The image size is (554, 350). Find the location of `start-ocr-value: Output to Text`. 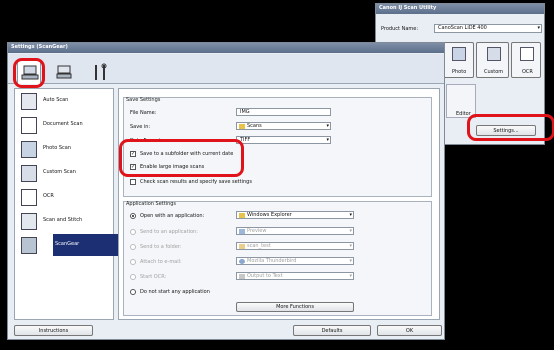

start-ocr-value: Output to Text is located at coordinates (265, 276).